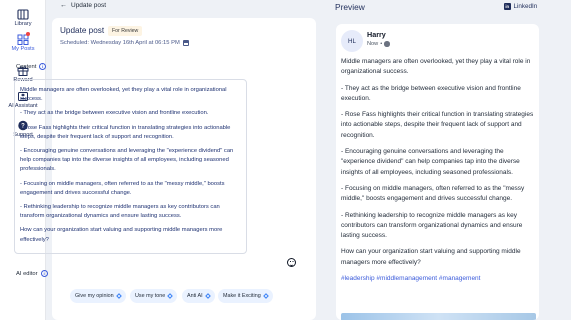  Describe the element at coordinates (82, 30) in the screenshot. I see `editor-title: Update post` at that location.